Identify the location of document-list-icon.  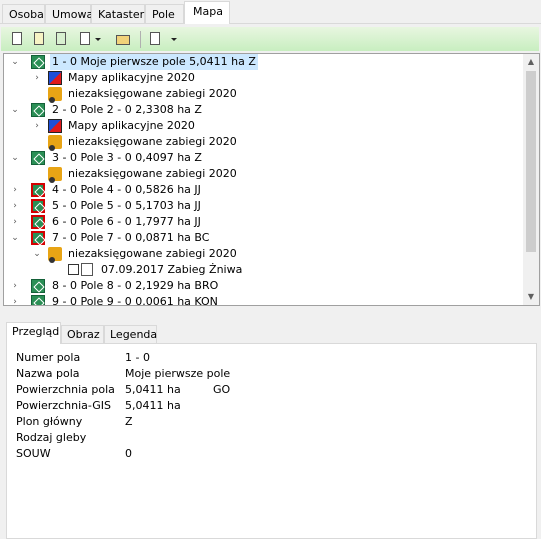
(39, 39).